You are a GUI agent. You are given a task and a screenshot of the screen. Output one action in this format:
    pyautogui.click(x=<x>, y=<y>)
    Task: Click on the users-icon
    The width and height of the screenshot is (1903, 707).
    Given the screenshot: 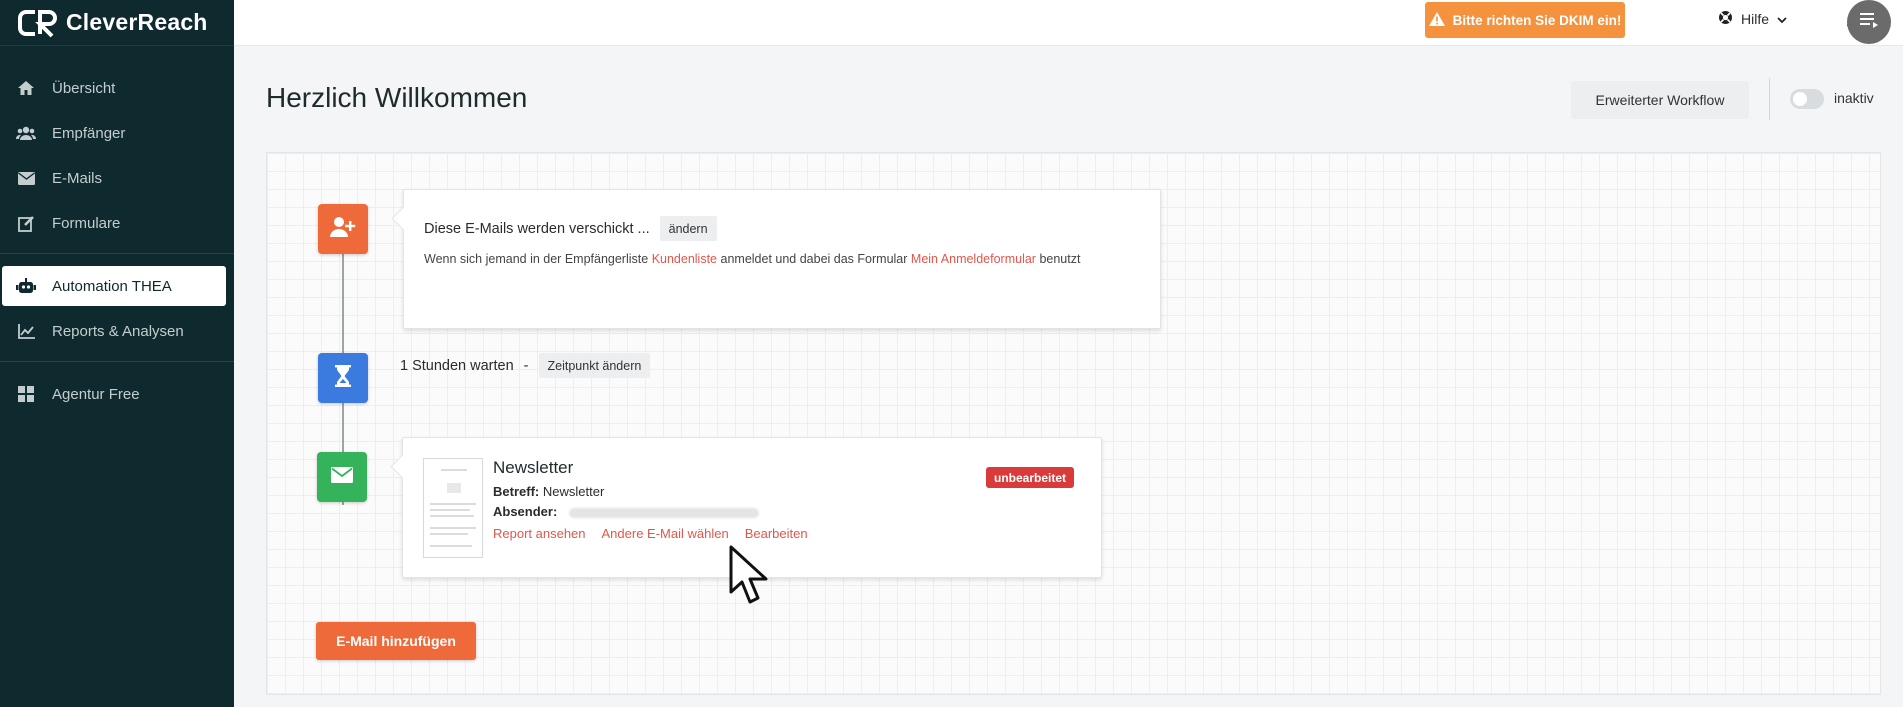 What is the action you would take?
    pyautogui.click(x=26, y=133)
    